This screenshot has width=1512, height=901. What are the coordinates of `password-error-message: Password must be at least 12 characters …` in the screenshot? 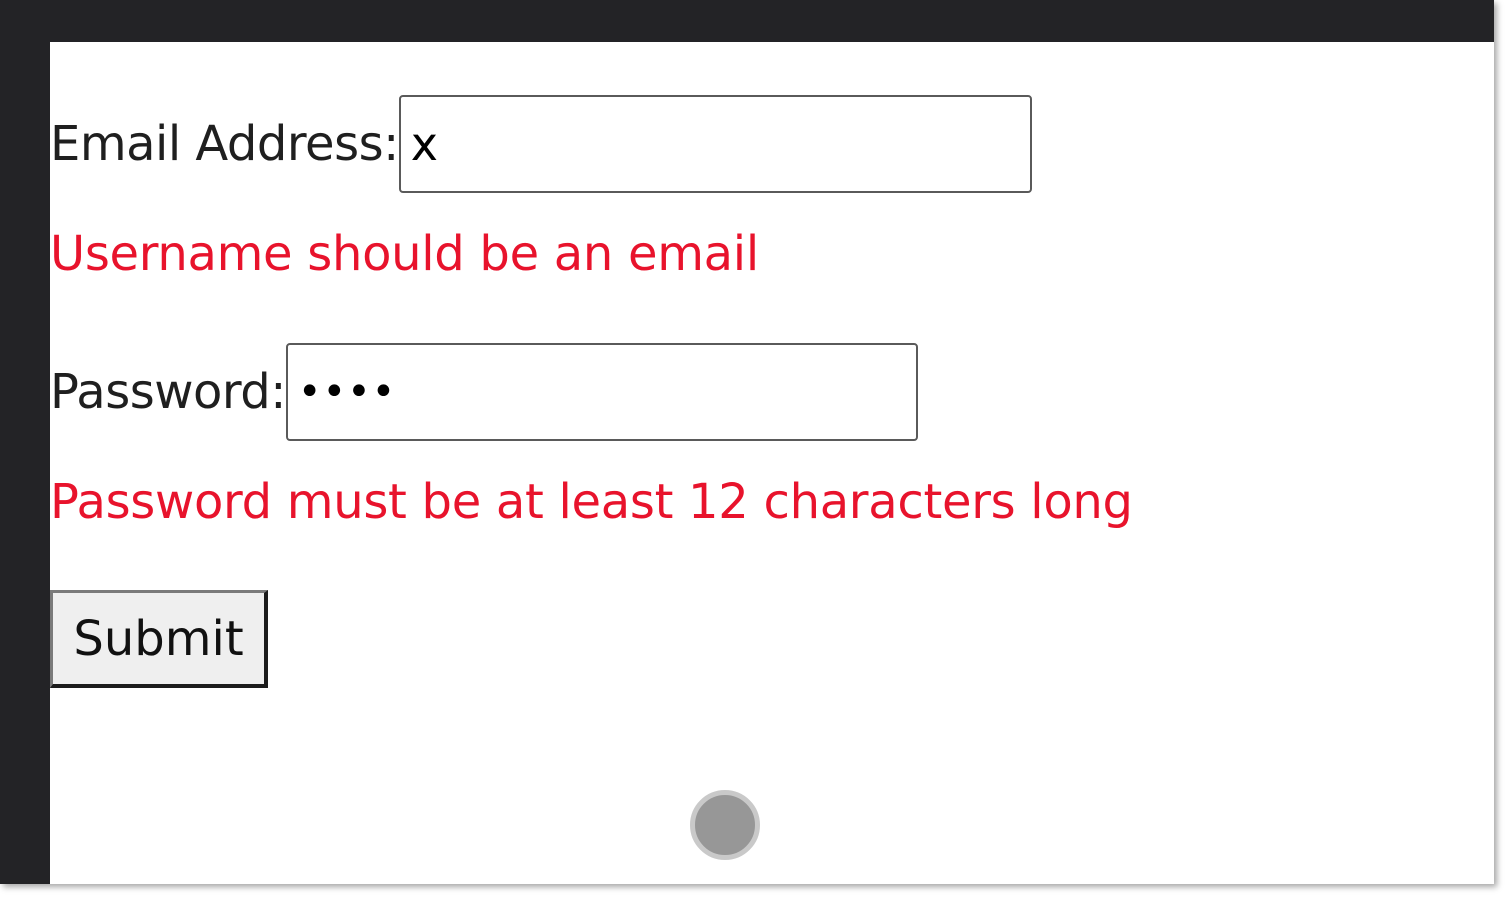 It's located at (591, 502).